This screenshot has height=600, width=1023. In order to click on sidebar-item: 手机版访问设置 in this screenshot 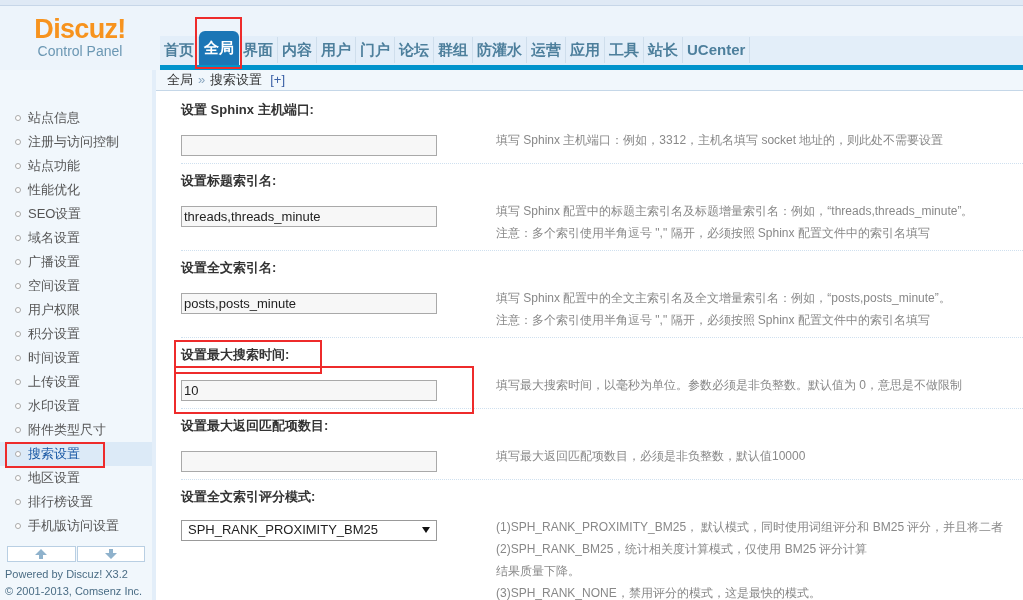, I will do `click(76, 526)`.